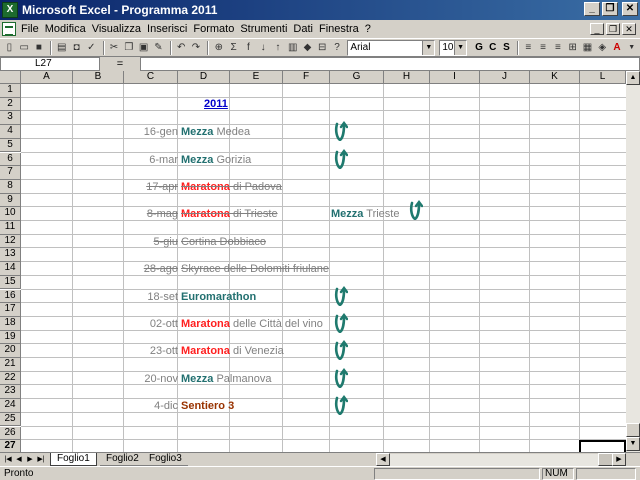  What do you see at coordinates (543, 48) in the screenshot?
I see `align-center-icon: ≡` at bounding box center [543, 48].